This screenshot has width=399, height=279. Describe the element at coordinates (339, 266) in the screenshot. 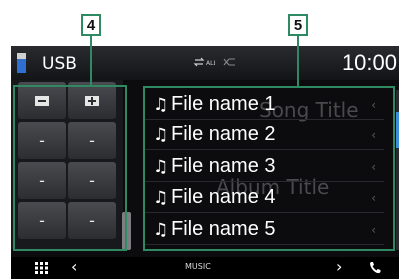

I see `chevron-right-icon: ›` at that location.